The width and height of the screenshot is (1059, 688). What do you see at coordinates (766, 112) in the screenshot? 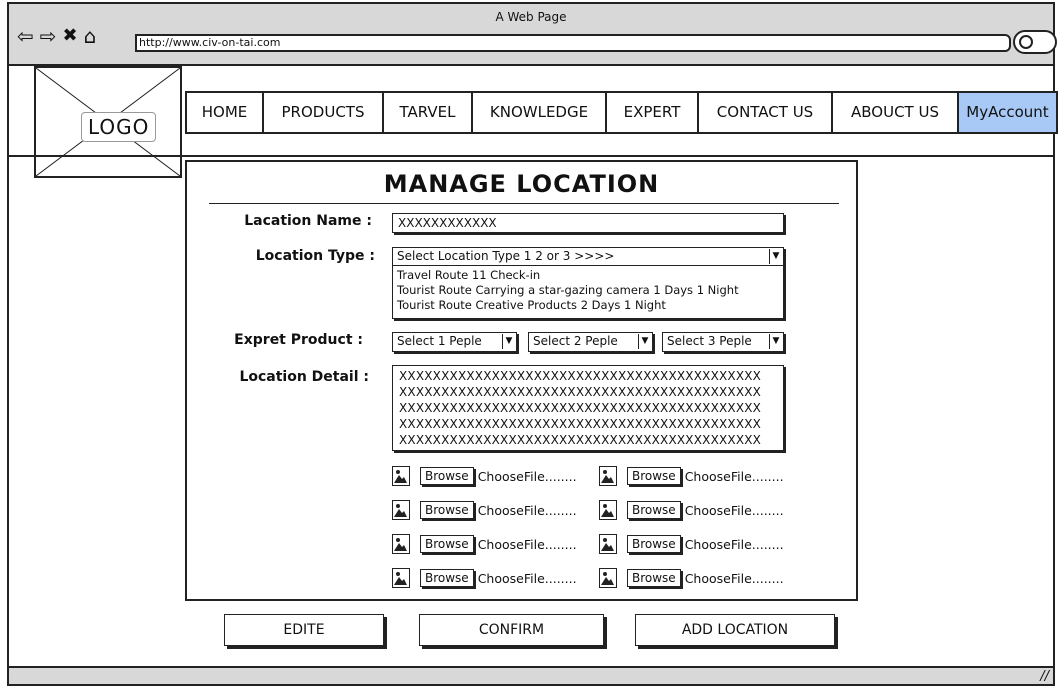
I see `nav-item-contact-us: CONTACT US` at bounding box center [766, 112].